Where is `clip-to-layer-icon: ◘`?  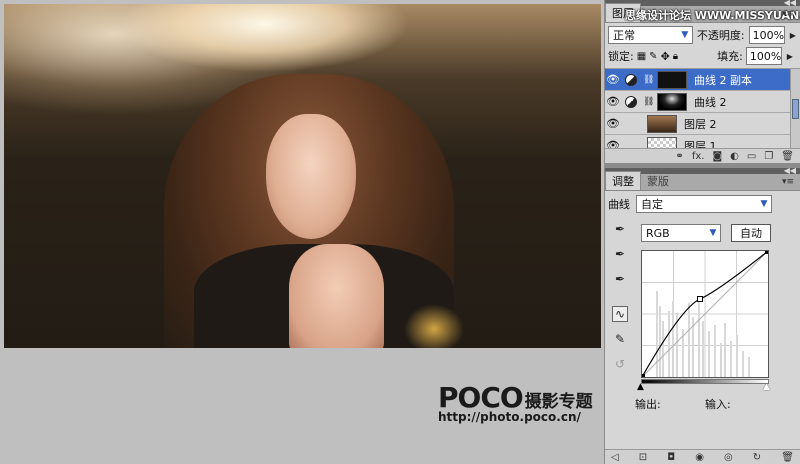
clip-to-layer-icon: ◘ is located at coordinates (671, 457).